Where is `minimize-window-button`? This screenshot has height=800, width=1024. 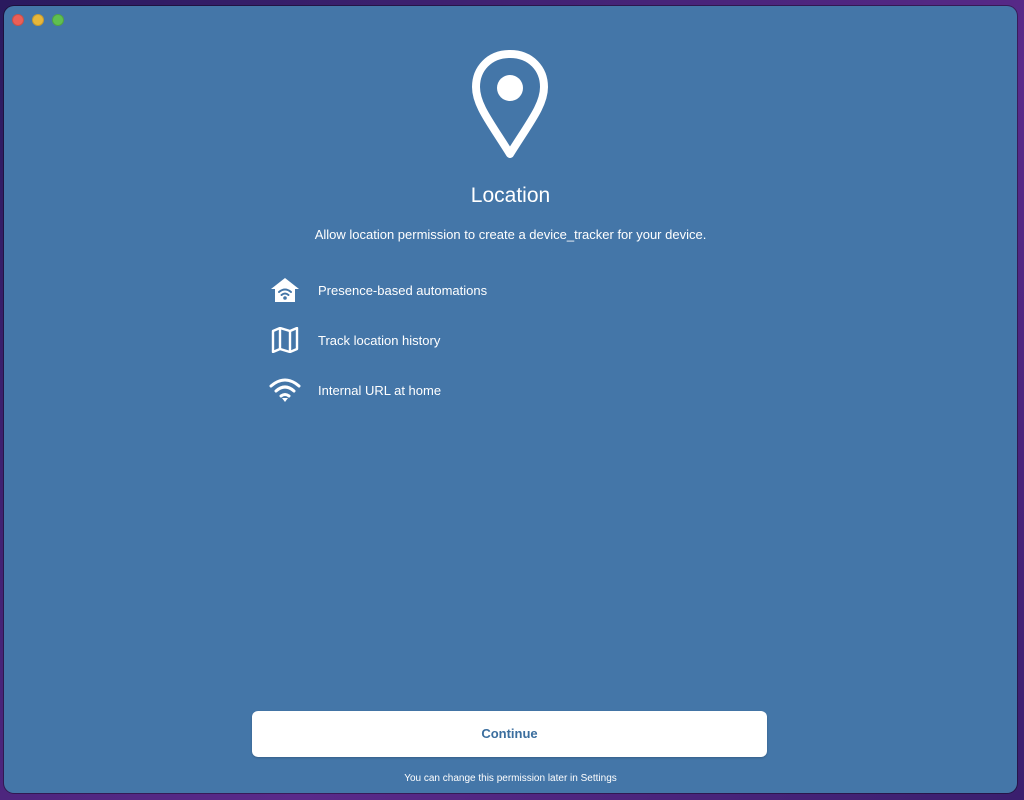
minimize-window-button is located at coordinates (38, 20).